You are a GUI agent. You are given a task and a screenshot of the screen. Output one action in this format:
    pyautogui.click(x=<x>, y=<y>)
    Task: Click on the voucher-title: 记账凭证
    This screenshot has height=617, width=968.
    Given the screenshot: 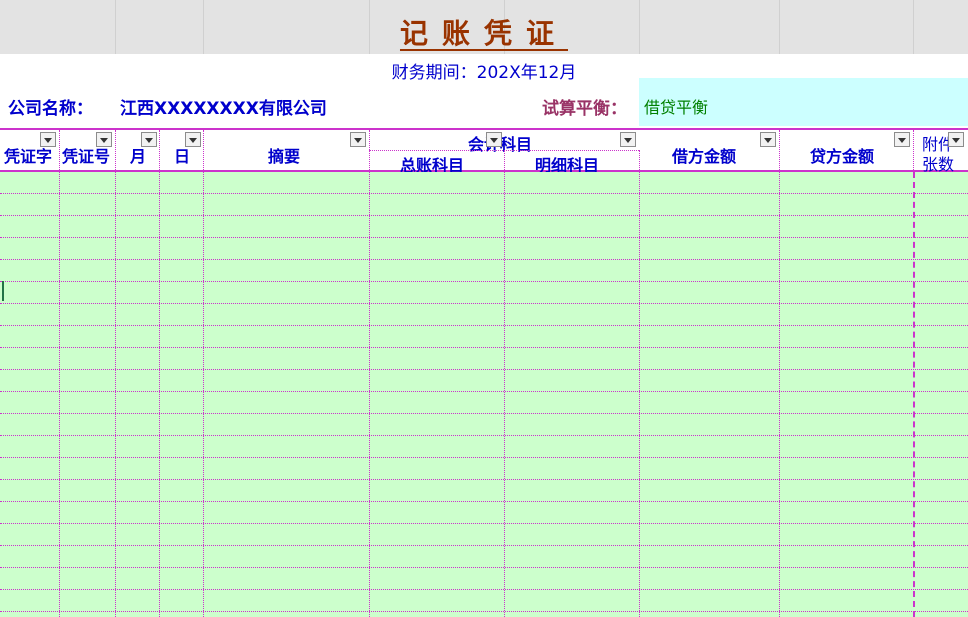 What is the action you would take?
    pyautogui.click(x=484, y=32)
    